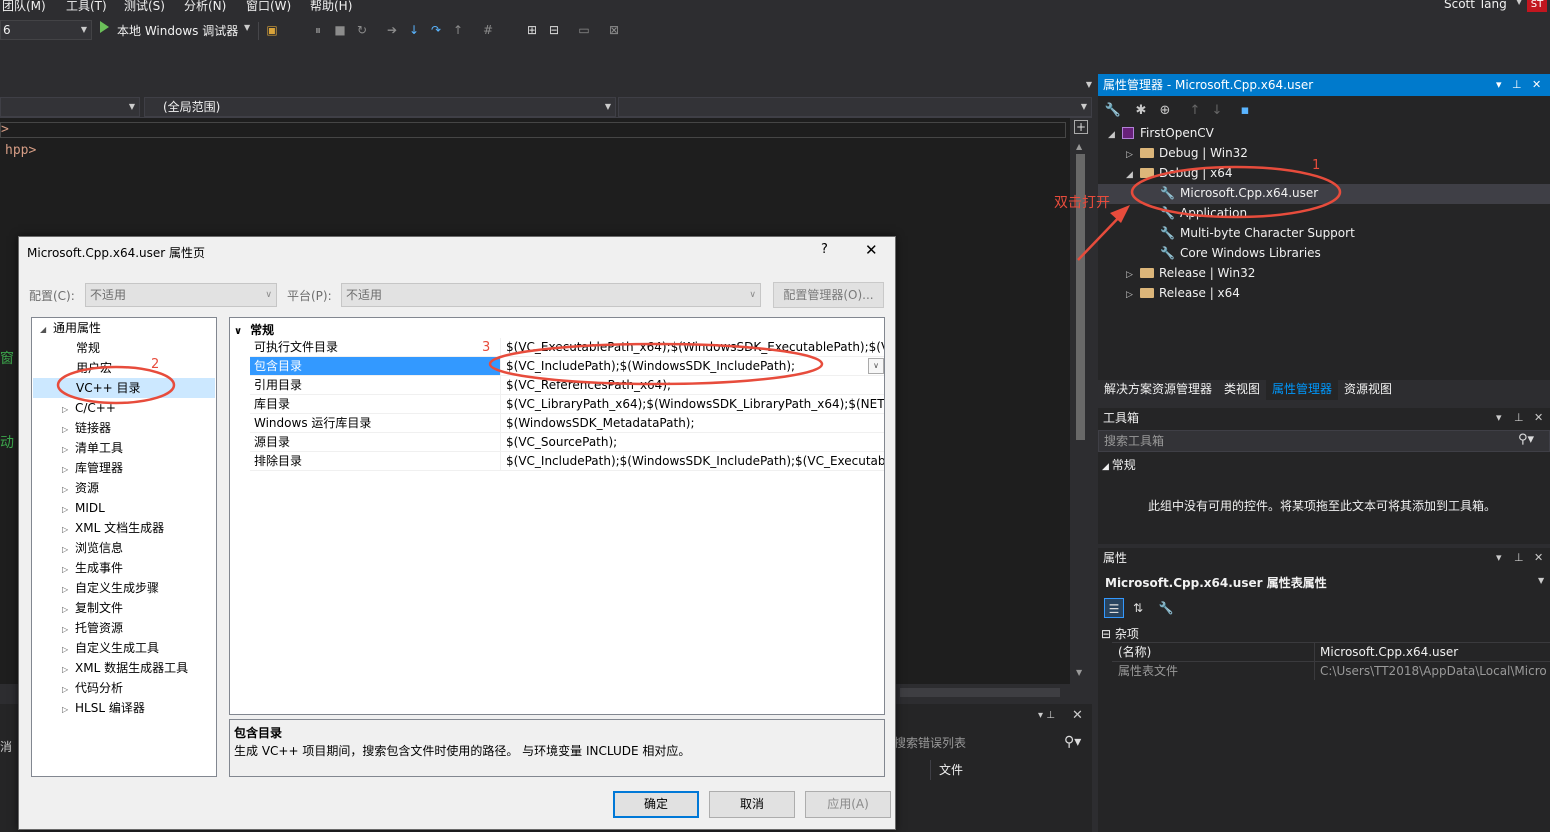 This screenshot has height=832, width=1550. Describe the element at coordinates (70, 107) in the screenshot. I see `project-nav-combo: ▼` at that location.